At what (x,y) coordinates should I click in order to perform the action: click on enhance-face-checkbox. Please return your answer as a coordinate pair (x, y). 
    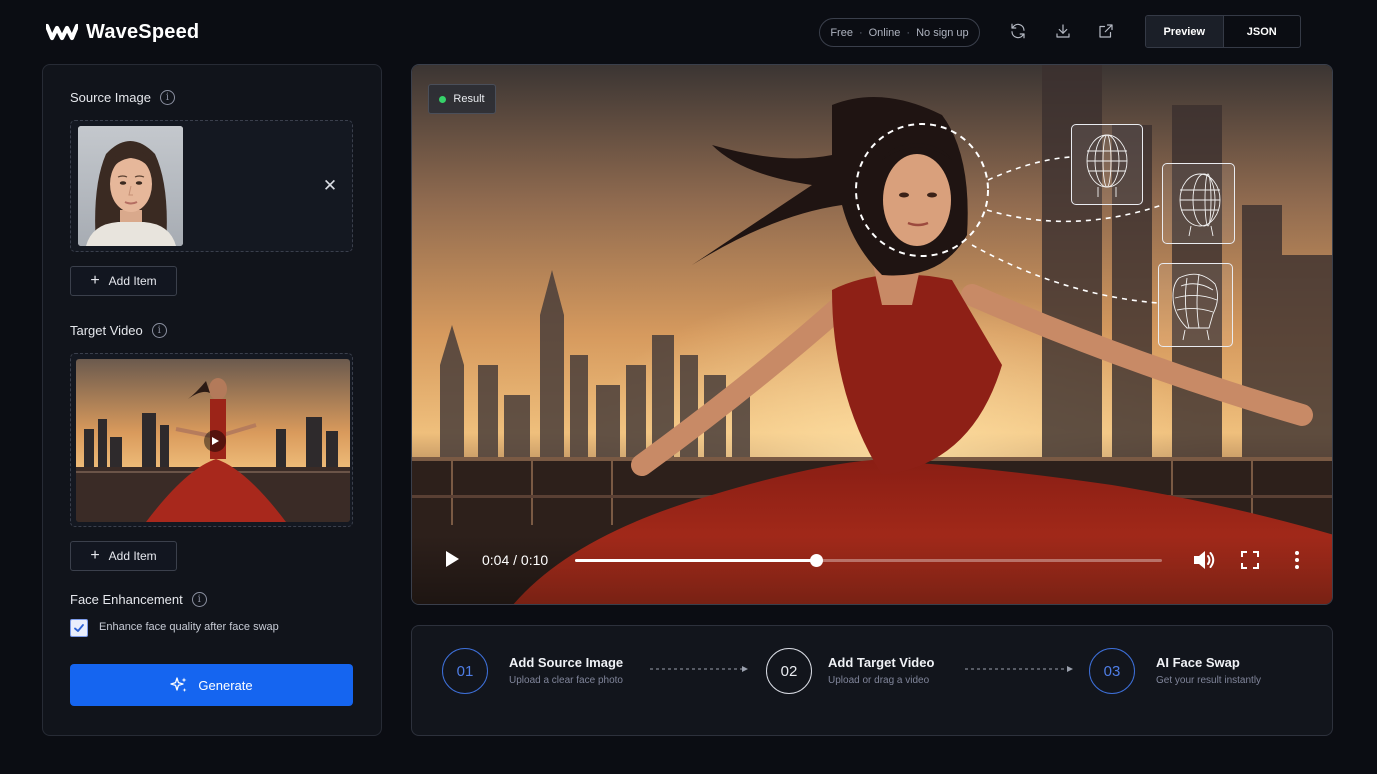
    Looking at the image, I should click on (79, 628).